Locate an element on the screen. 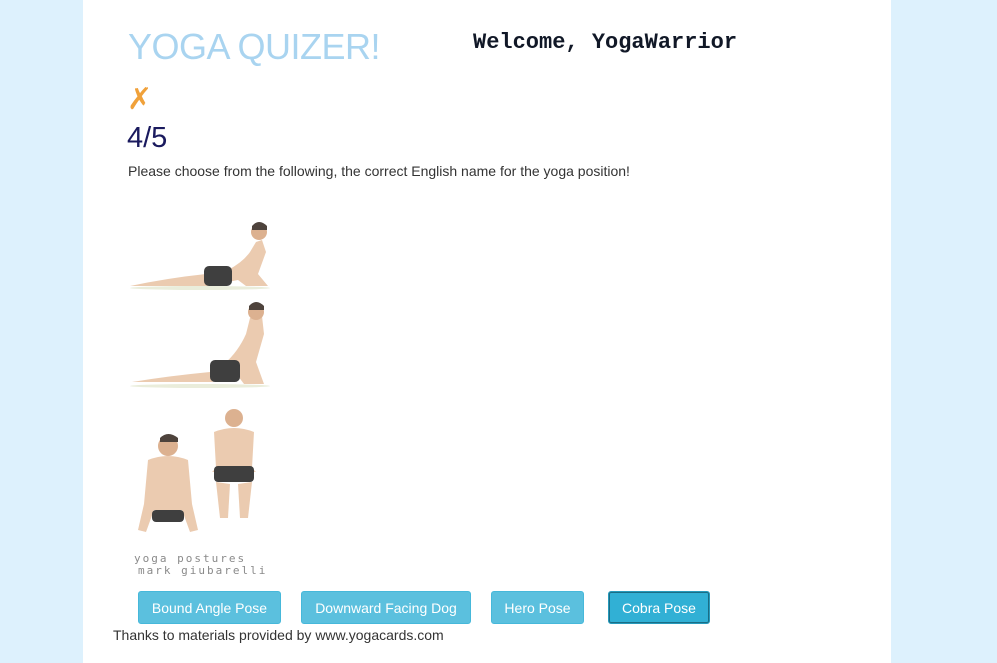  welcome-message: Welcome, YogaWarrior is located at coordinates (605, 42).